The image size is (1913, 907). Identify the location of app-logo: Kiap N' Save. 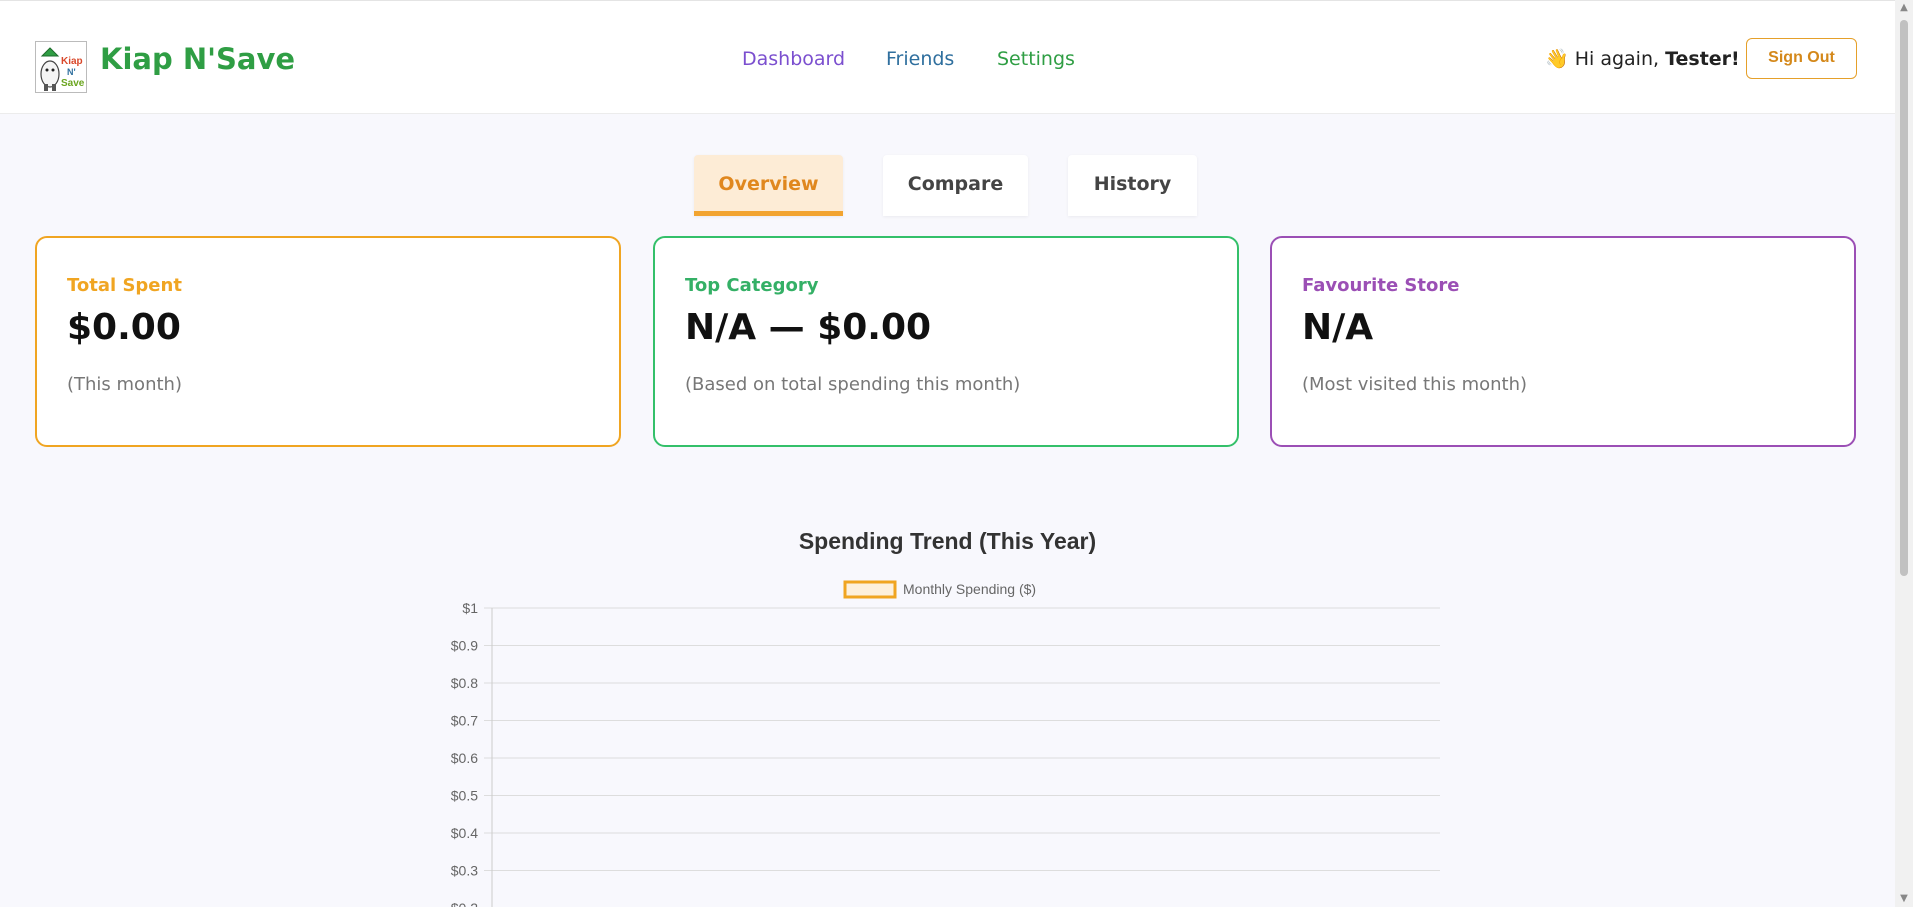
(61, 67).